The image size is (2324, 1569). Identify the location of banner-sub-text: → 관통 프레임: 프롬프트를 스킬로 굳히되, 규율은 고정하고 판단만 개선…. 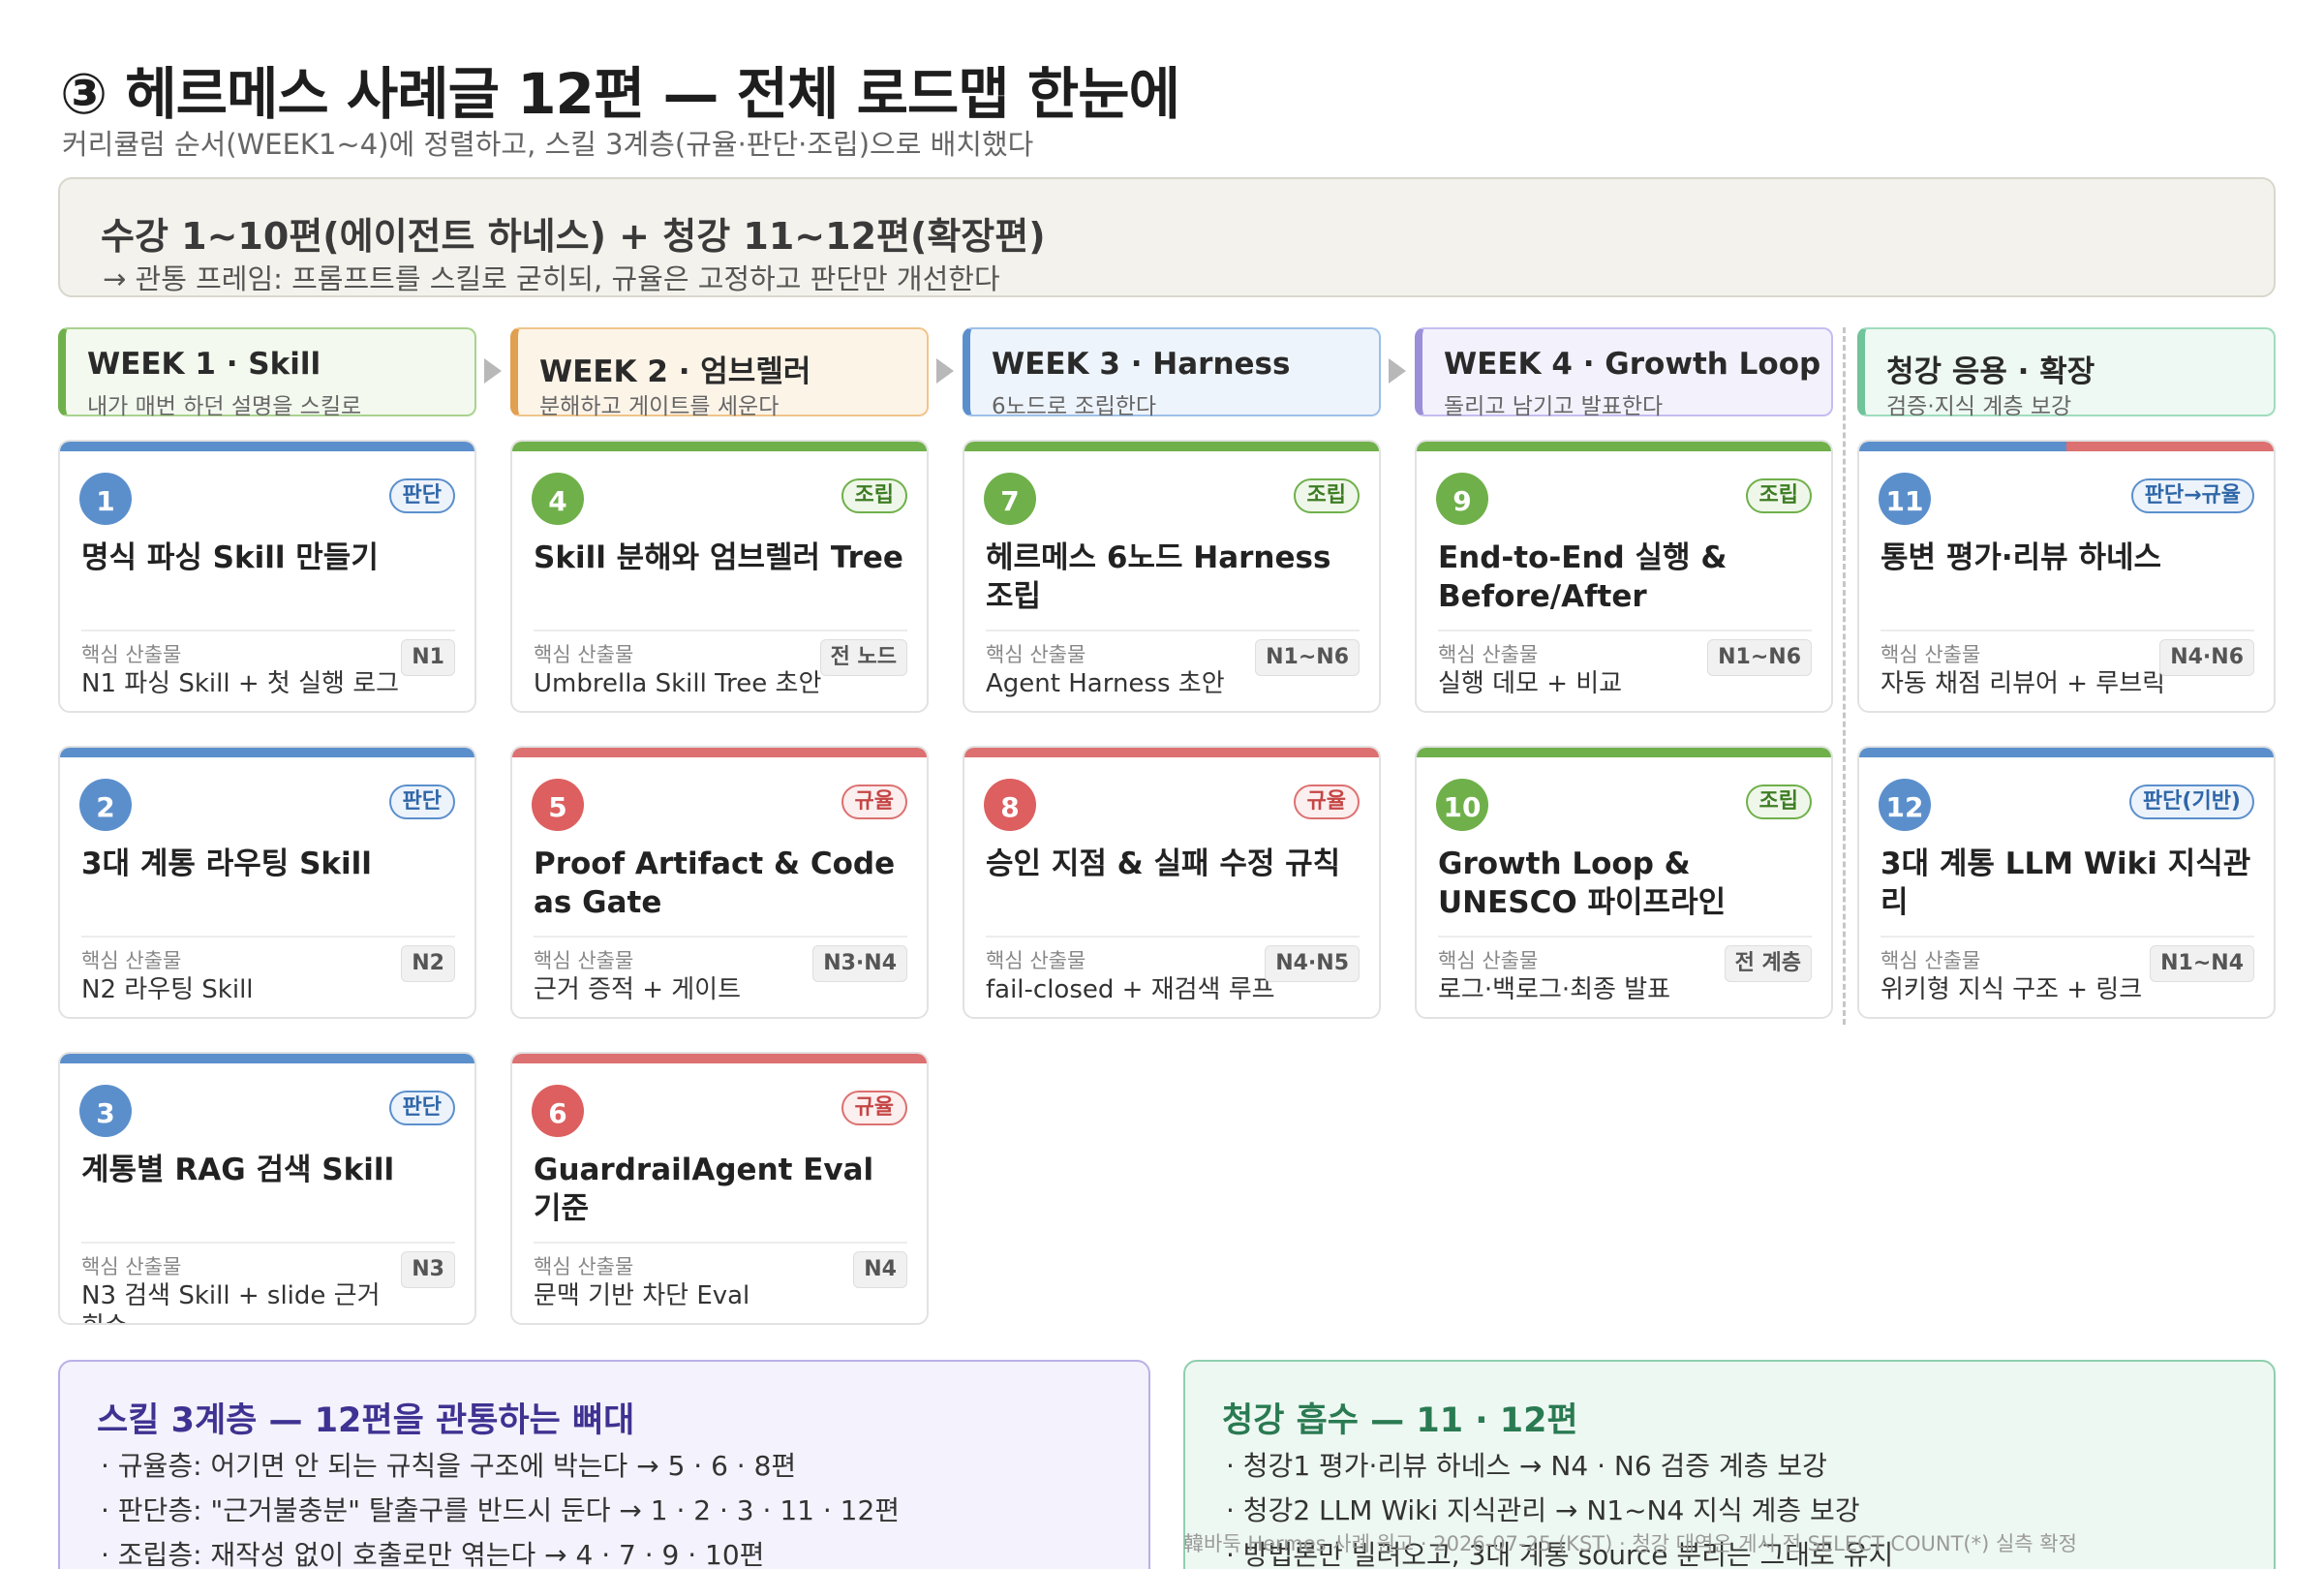
(552, 278).